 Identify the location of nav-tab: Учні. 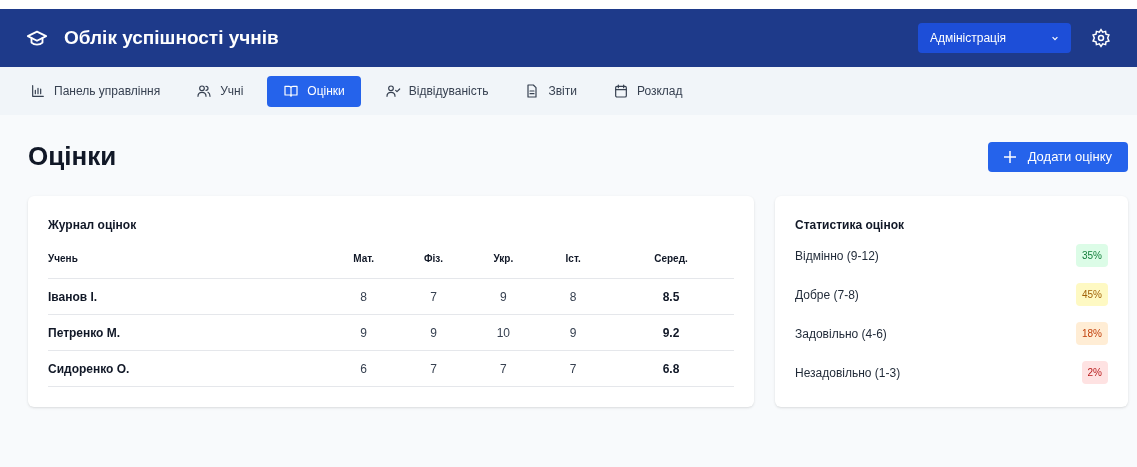
(220, 91).